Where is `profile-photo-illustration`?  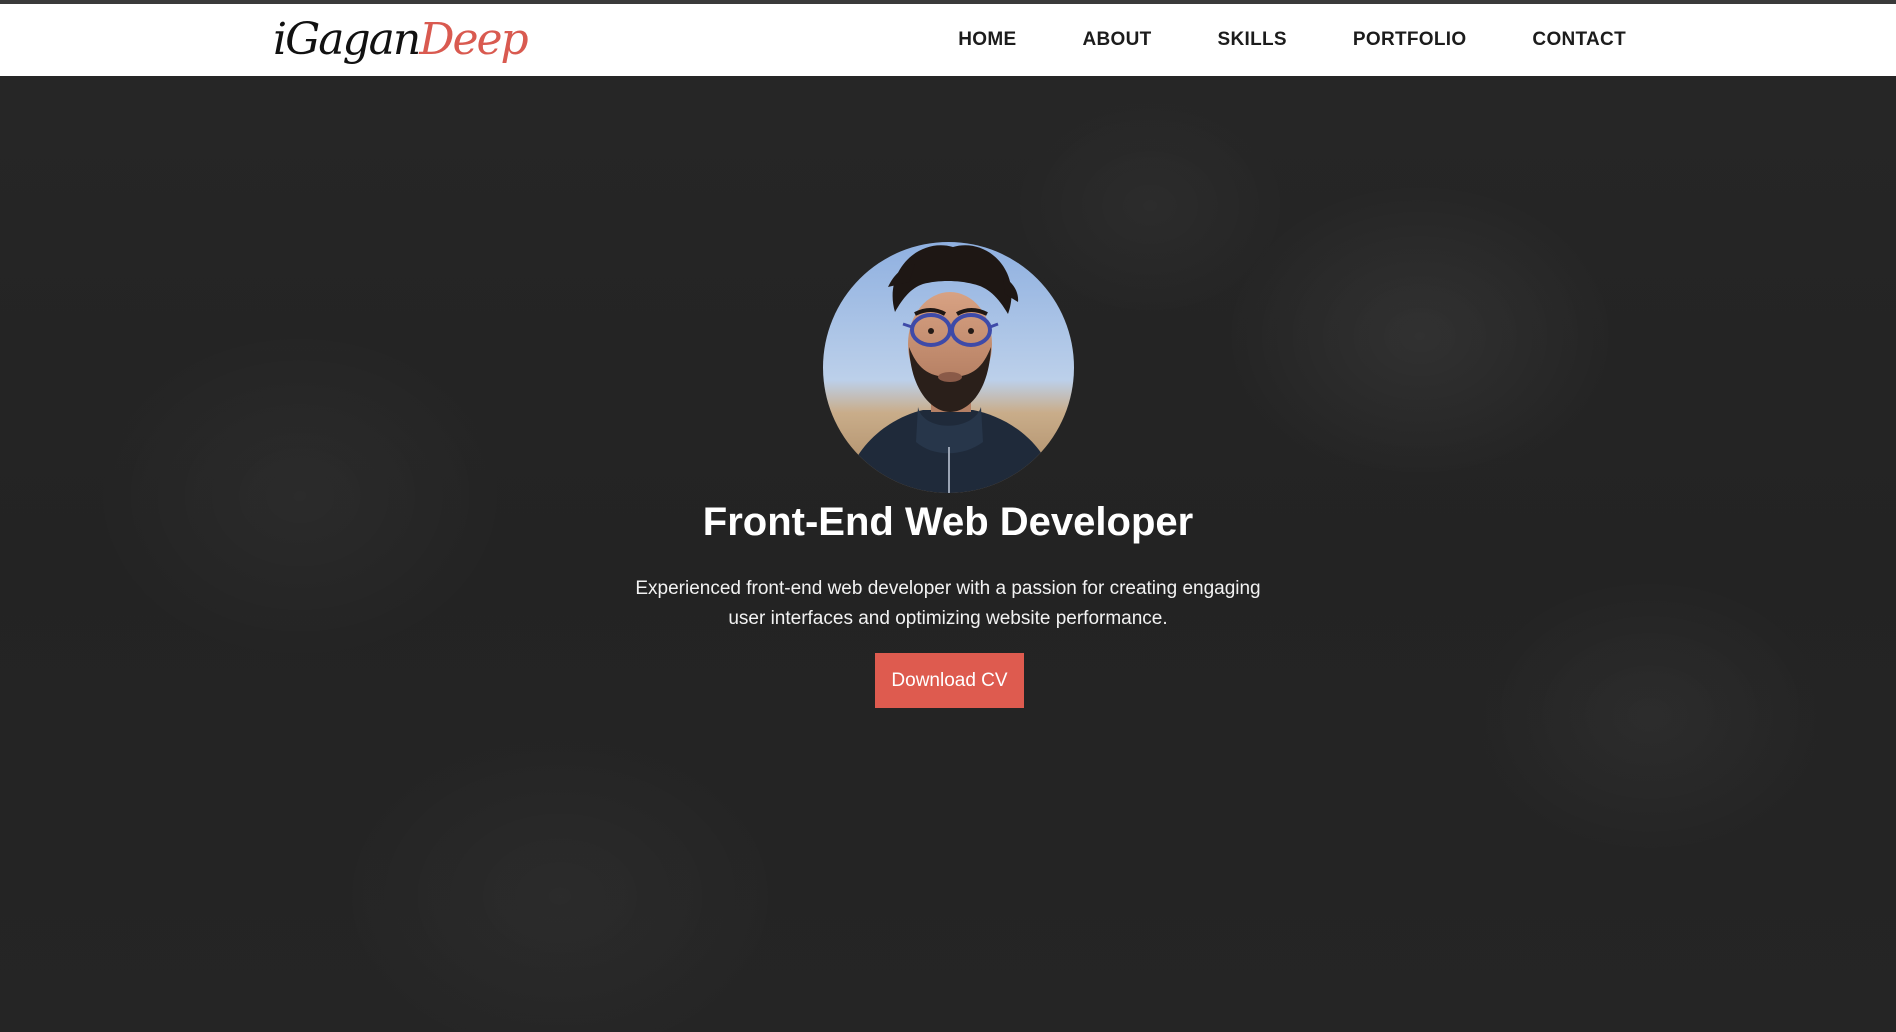 profile-photo-illustration is located at coordinates (948, 367).